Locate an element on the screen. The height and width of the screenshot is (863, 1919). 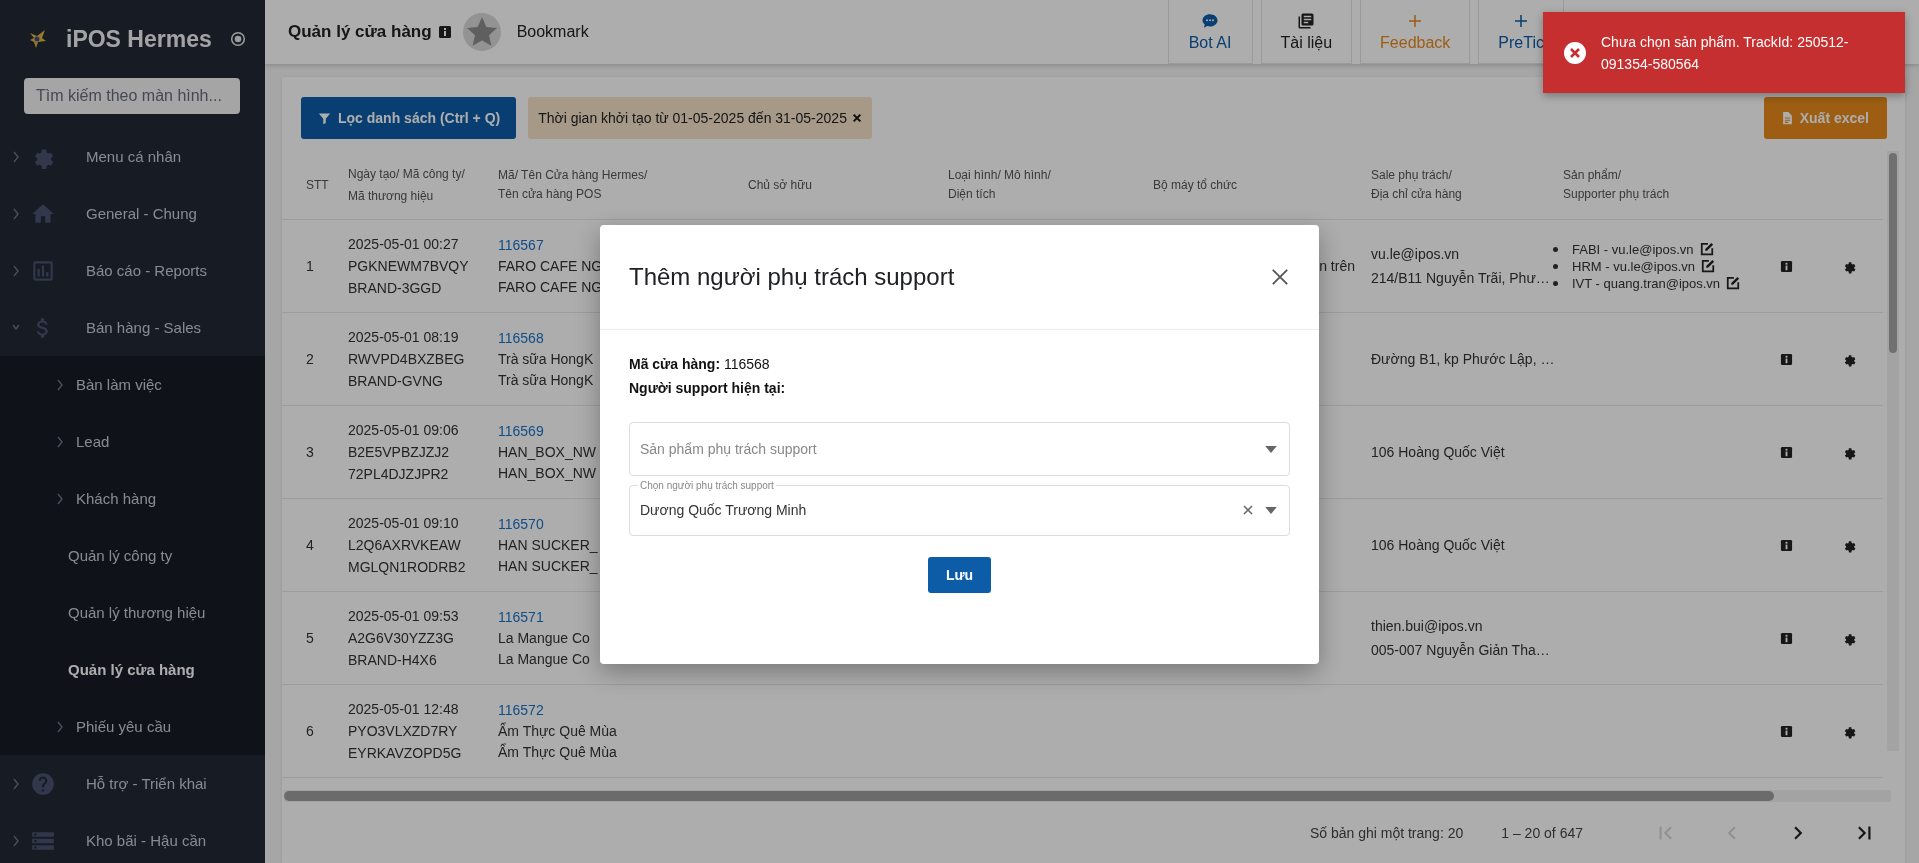
page-title: Quản lý cửa hàng is located at coordinates (360, 32).